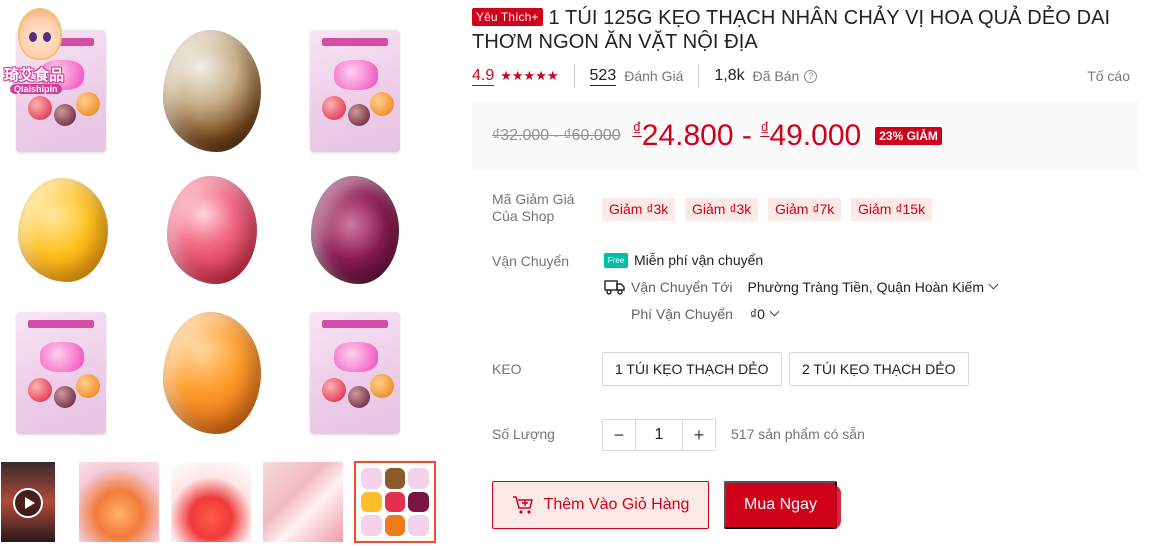 The image size is (1149, 550). What do you see at coordinates (529, 75) in the screenshot?
I see `rating-stars-icon: ★★★★★` at bounding box center [529, 75].